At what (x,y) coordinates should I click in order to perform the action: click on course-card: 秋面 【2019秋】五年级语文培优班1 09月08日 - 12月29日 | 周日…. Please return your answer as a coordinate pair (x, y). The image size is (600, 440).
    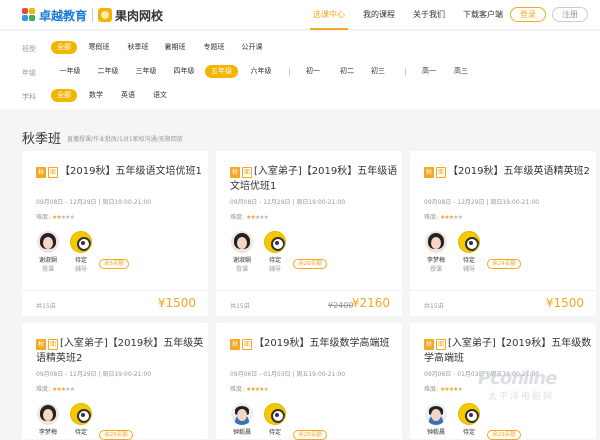
    Looking at the image, I should click on (115, 233).